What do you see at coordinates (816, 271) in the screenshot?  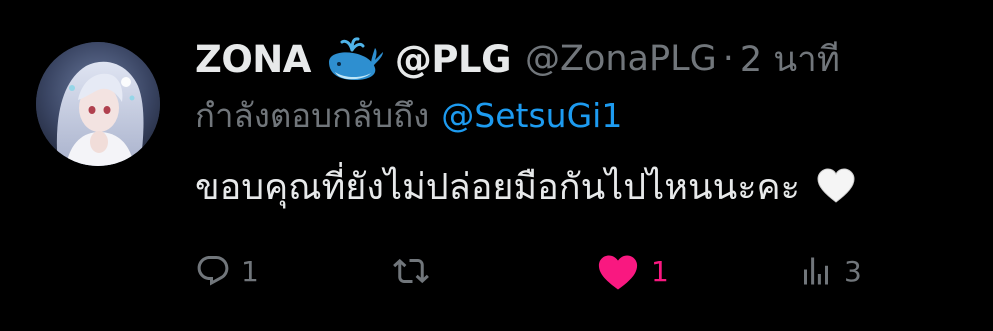 I see `views-chart-icon` at bounding box center [816, 271].